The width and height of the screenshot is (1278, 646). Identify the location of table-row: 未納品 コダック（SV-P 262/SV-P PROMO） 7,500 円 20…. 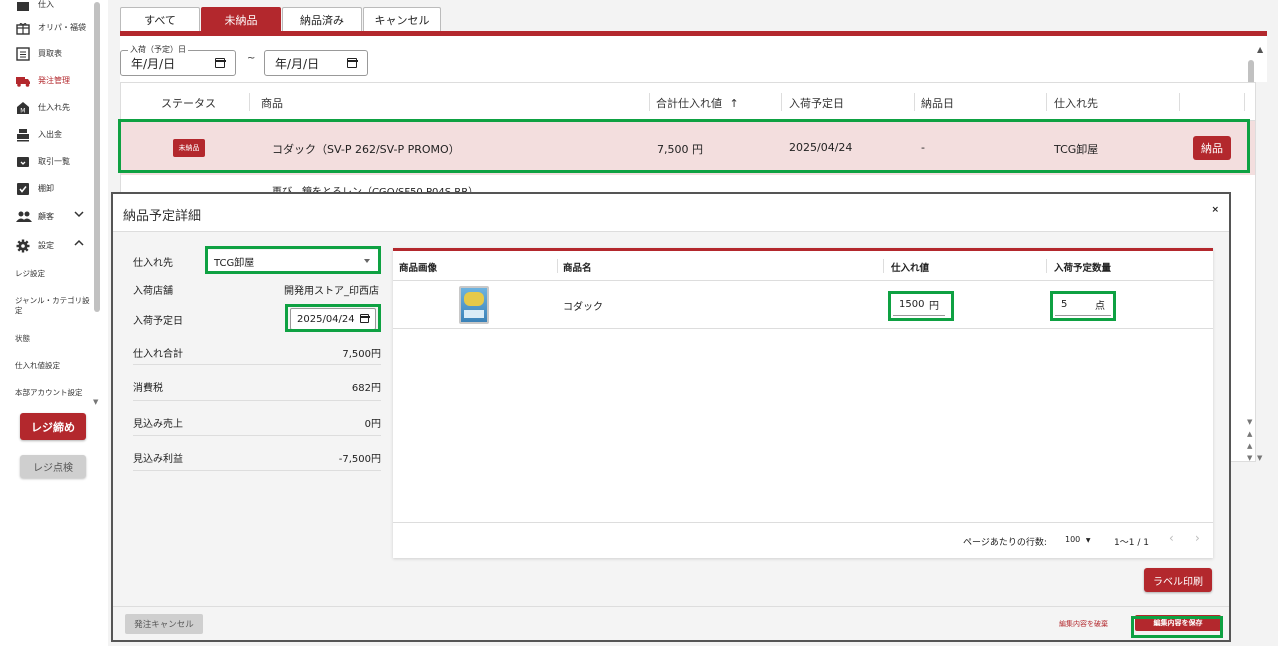
(688, 148).